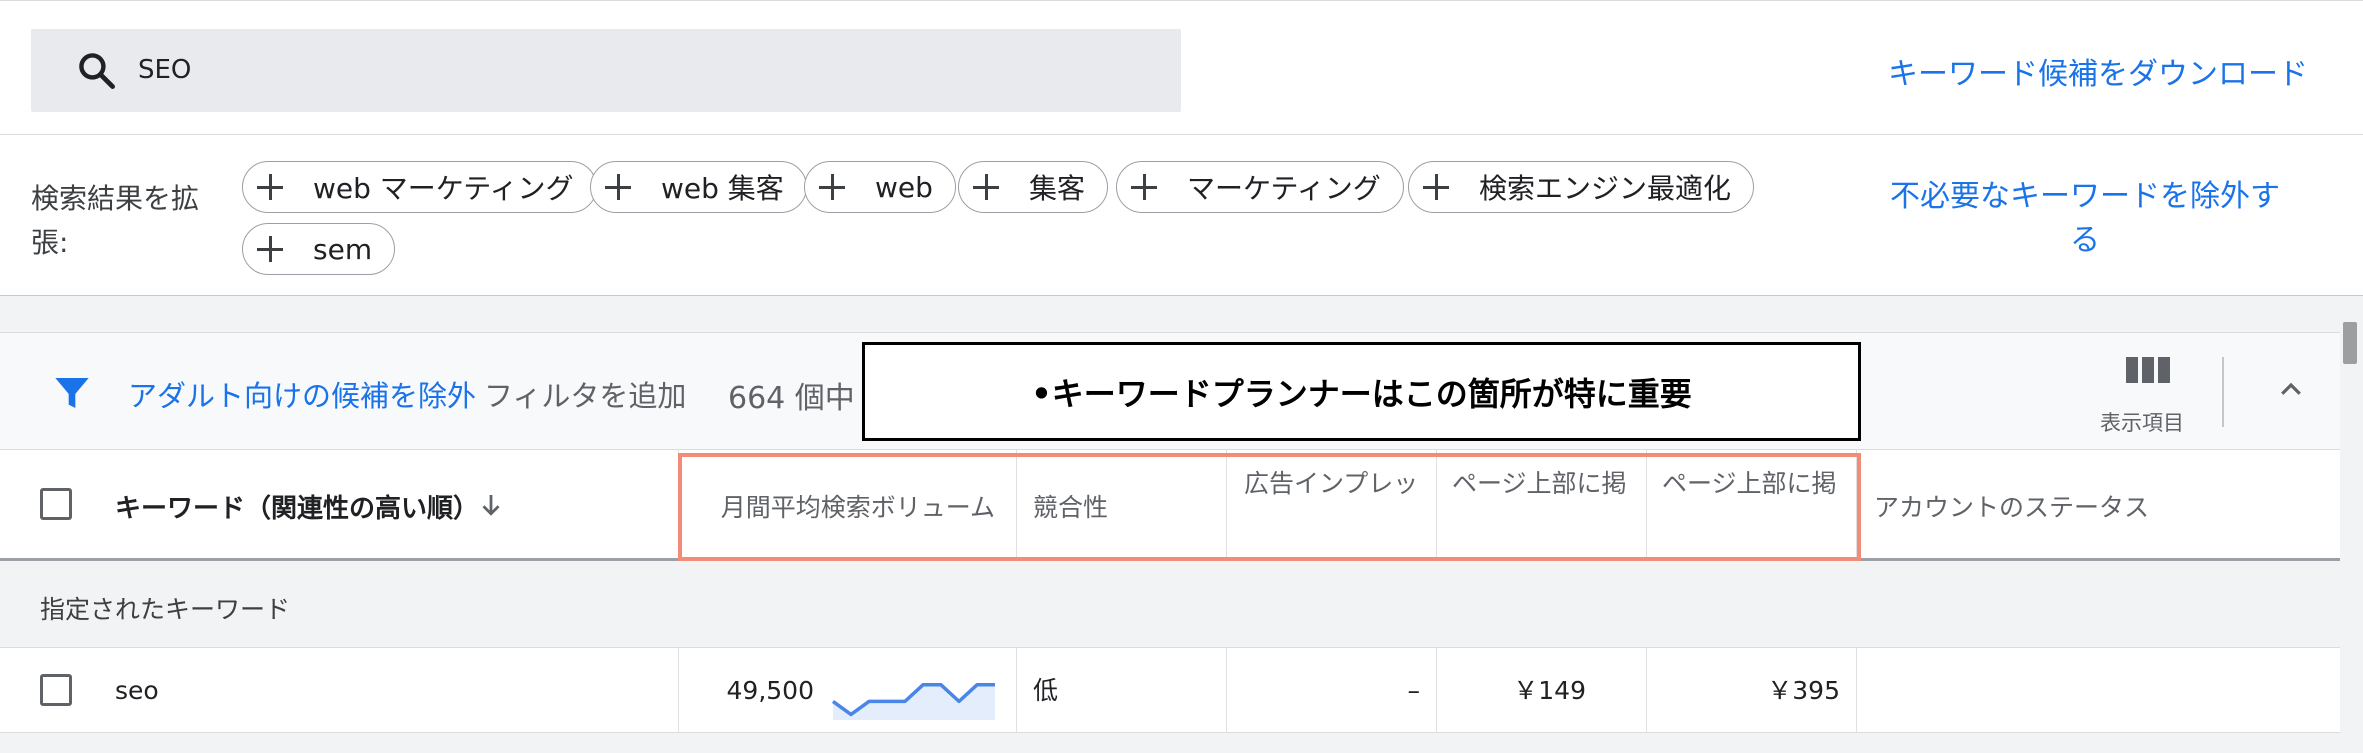 This screenshot has width=2363, height=753. What do you see at coordinates (1181, 314) in the screenshot?
I see `section-gap` at bounding box center [1181, 314].